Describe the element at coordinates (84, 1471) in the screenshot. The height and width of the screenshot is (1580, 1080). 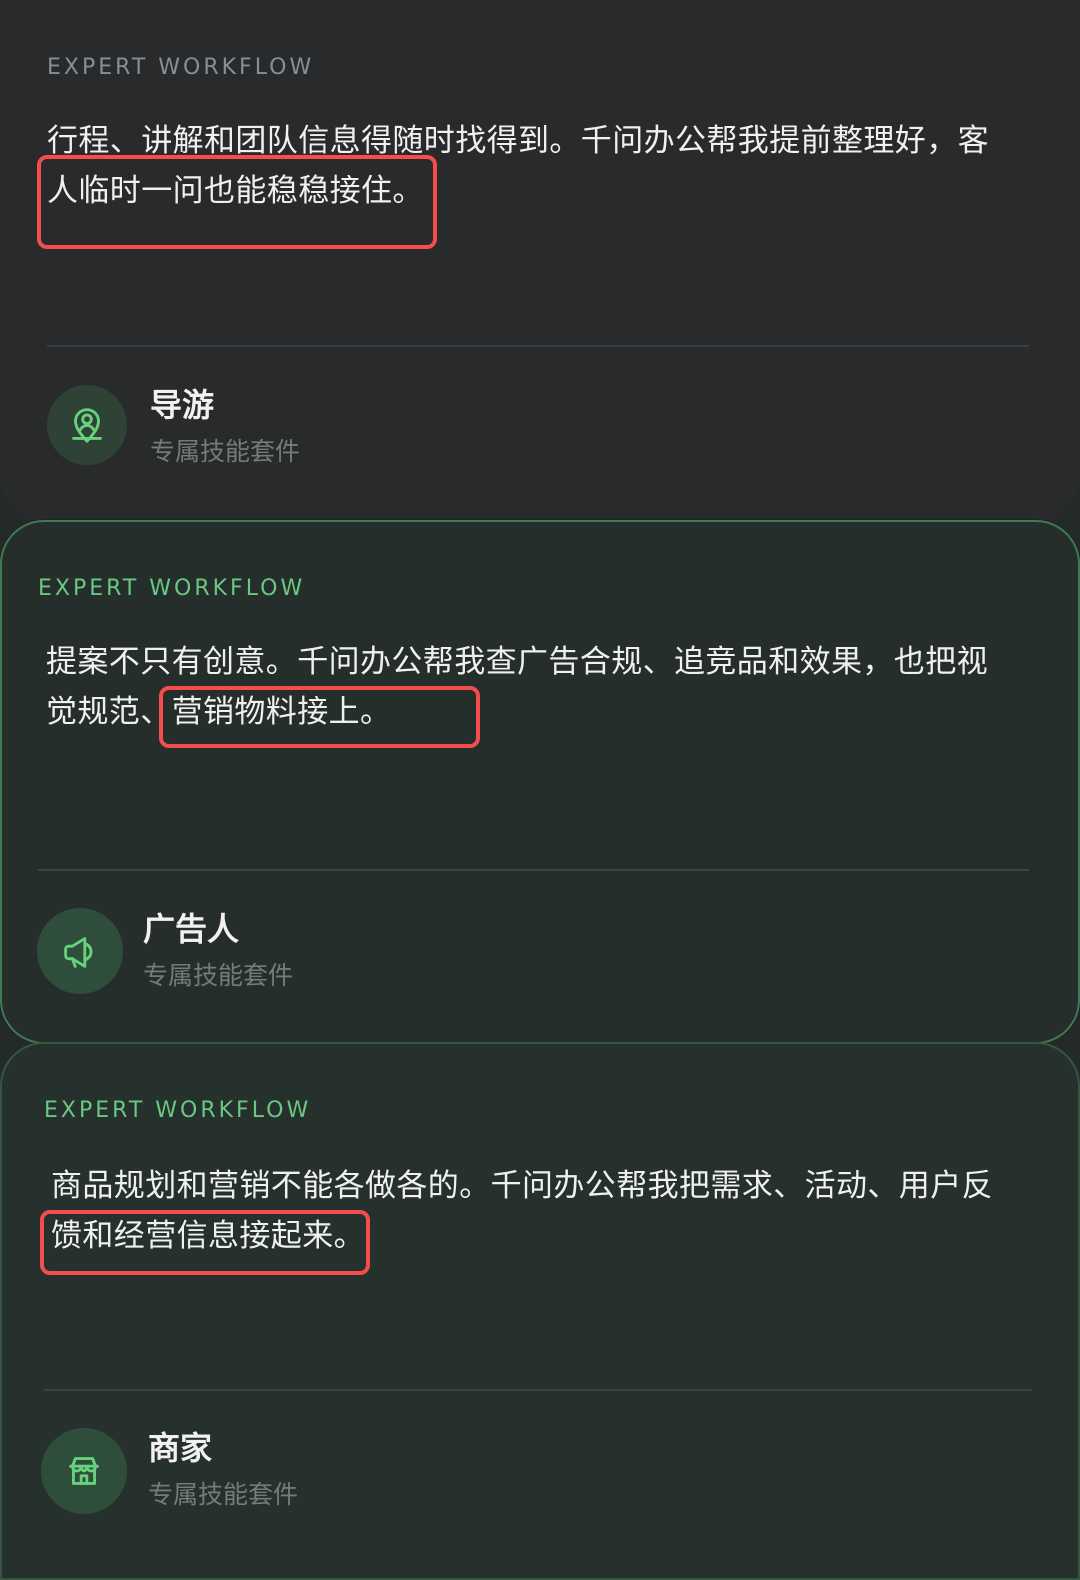
I see `store-icon` at that location.